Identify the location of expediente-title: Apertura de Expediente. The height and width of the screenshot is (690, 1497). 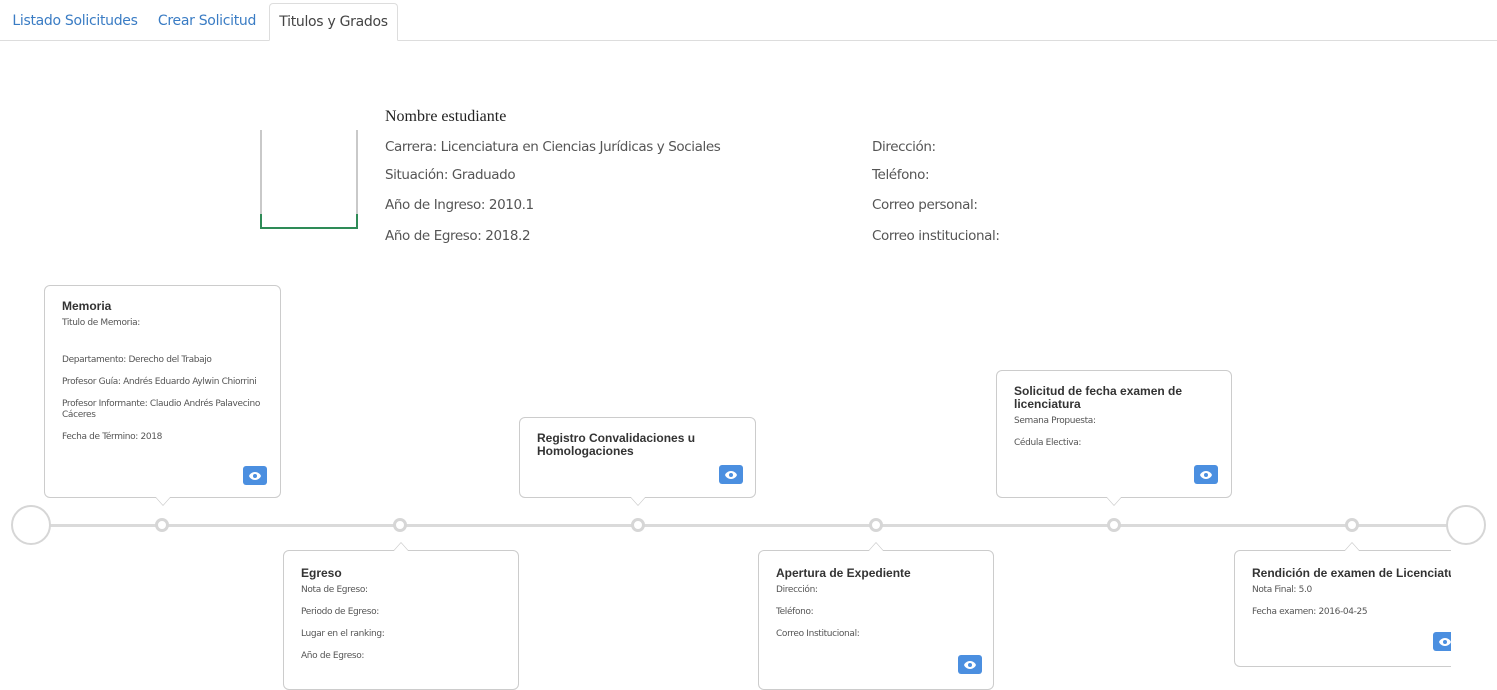
(843, 573).